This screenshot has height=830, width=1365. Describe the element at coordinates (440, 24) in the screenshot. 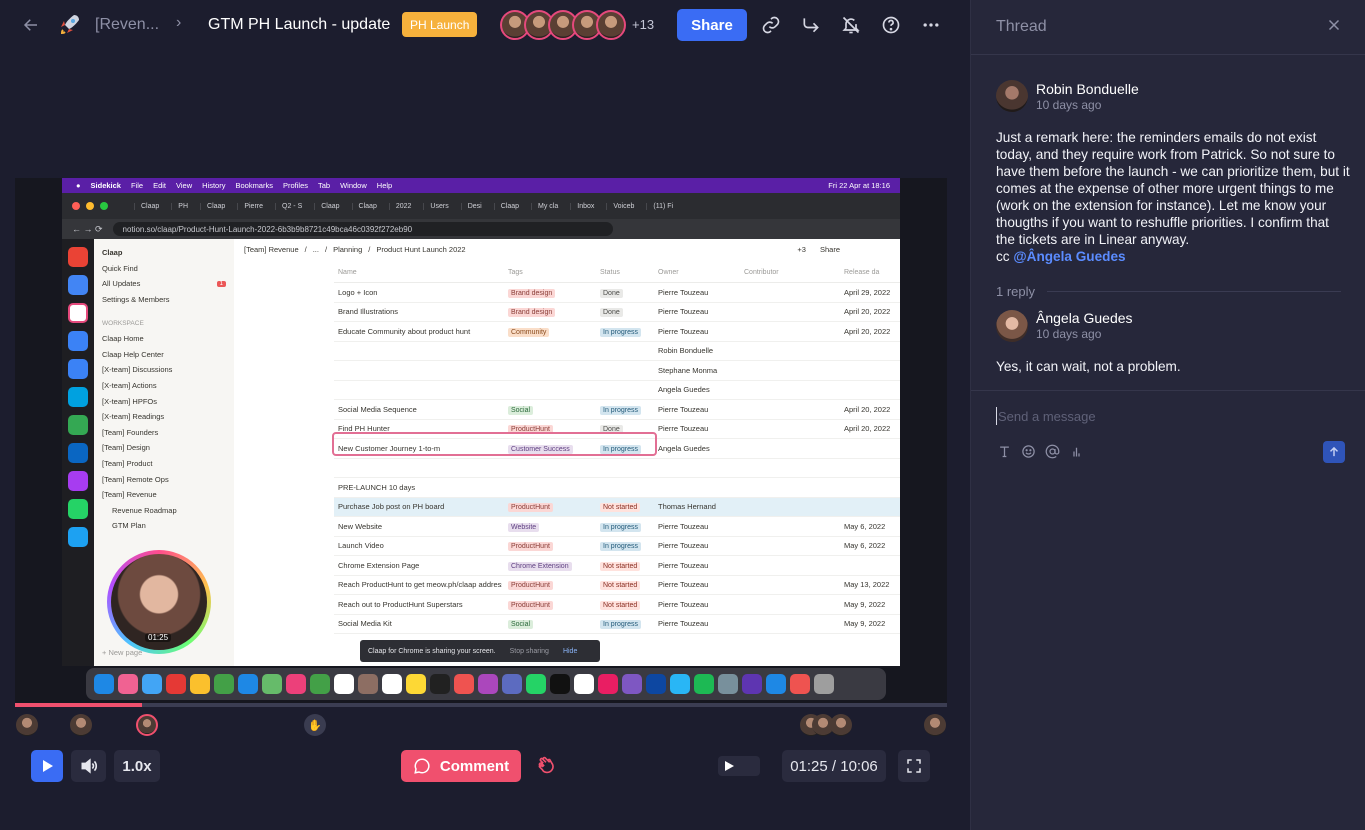

I see `tag-badge: PH Launch` at that location.